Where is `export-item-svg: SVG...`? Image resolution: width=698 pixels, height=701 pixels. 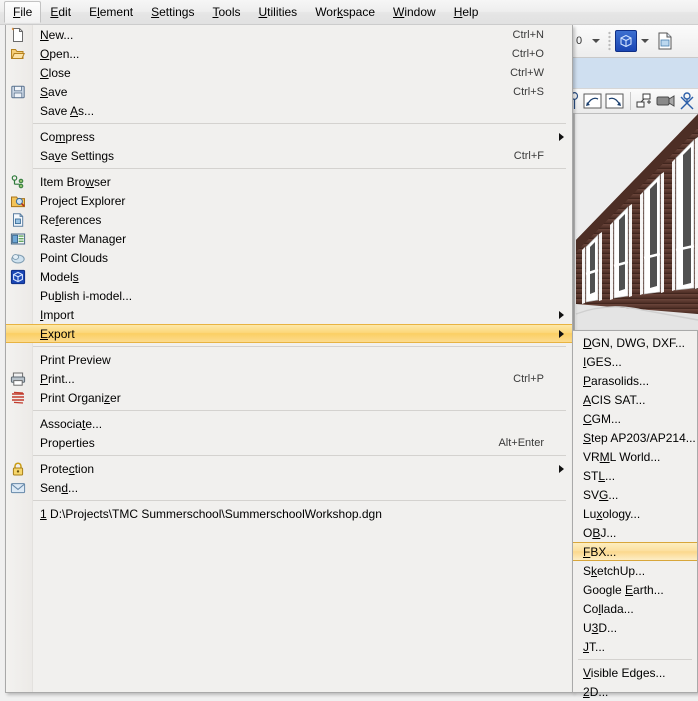 export-item-svg: SVG... is located at coordinates (635, 494).